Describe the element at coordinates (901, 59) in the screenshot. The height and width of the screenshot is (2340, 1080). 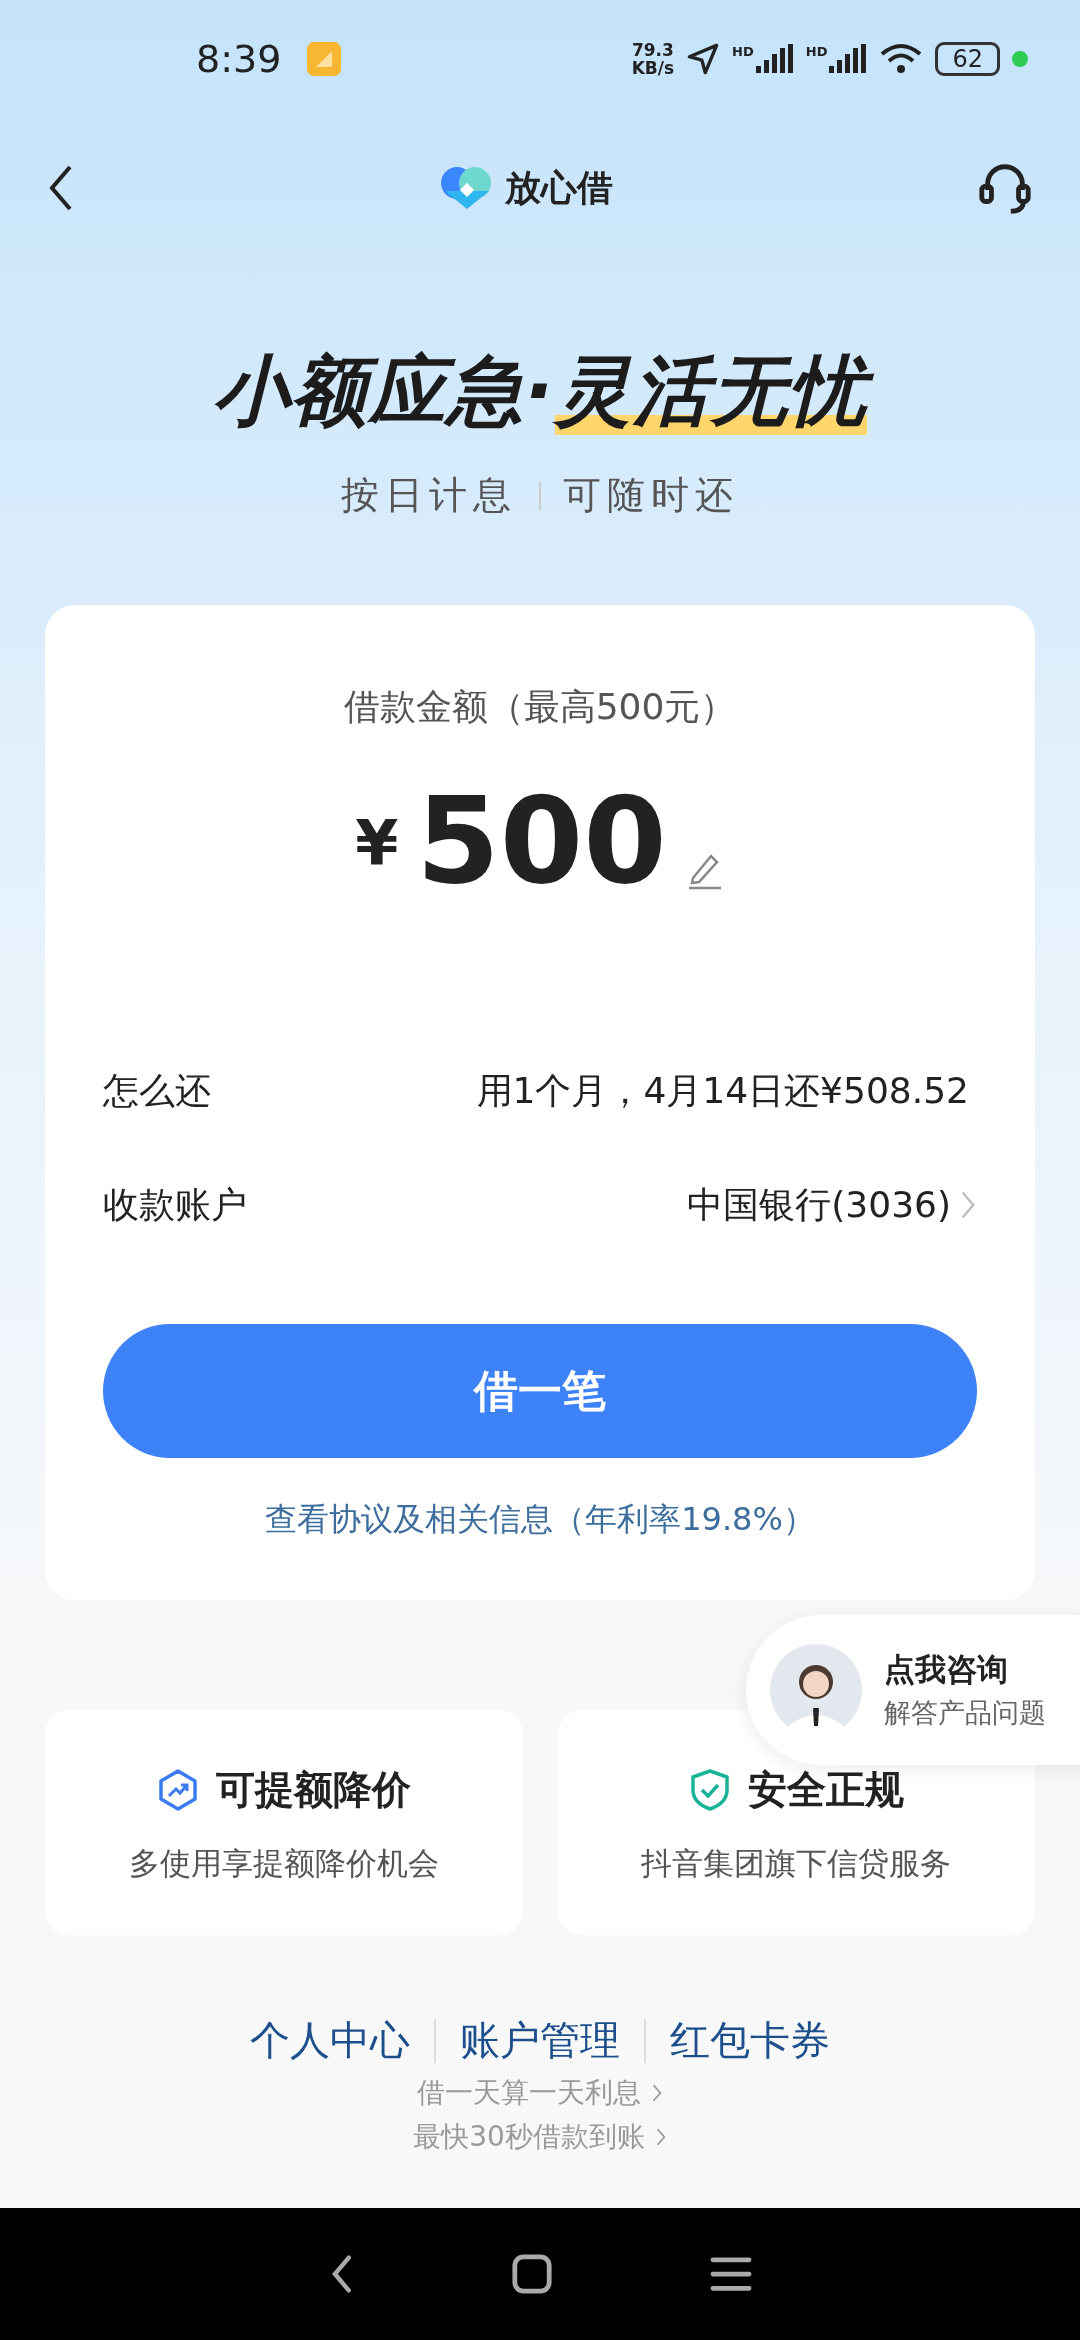
I see `wifi-icon` at that location.